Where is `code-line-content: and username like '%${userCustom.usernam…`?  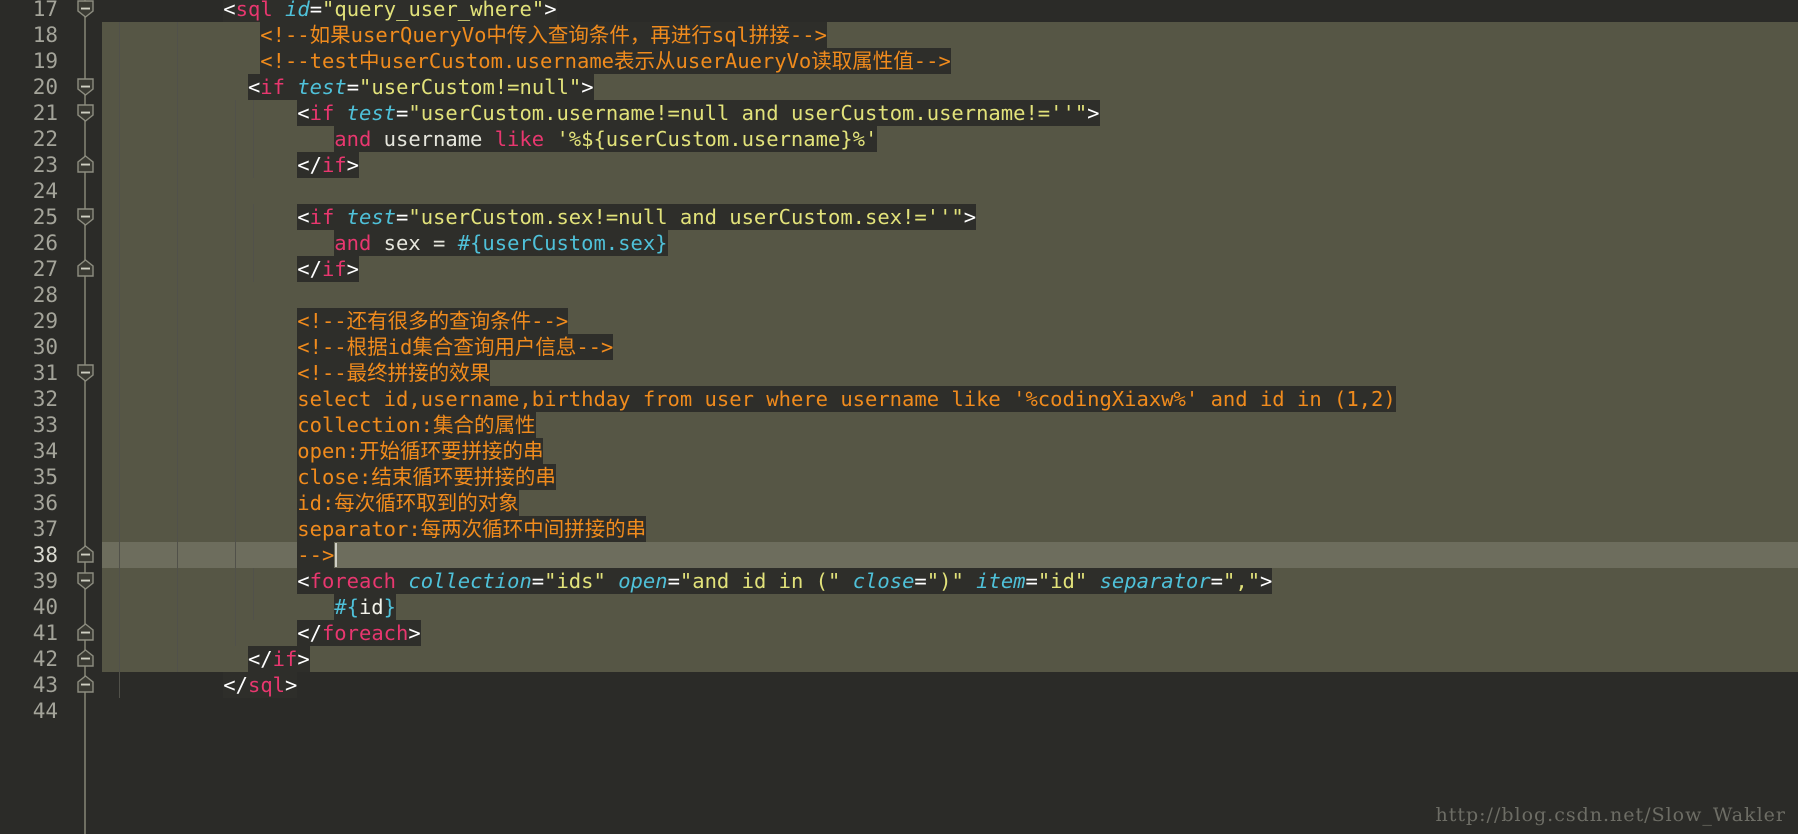
code-line-content: and username like '%${userCustom.usernam… is located at coordinates (606, 139).